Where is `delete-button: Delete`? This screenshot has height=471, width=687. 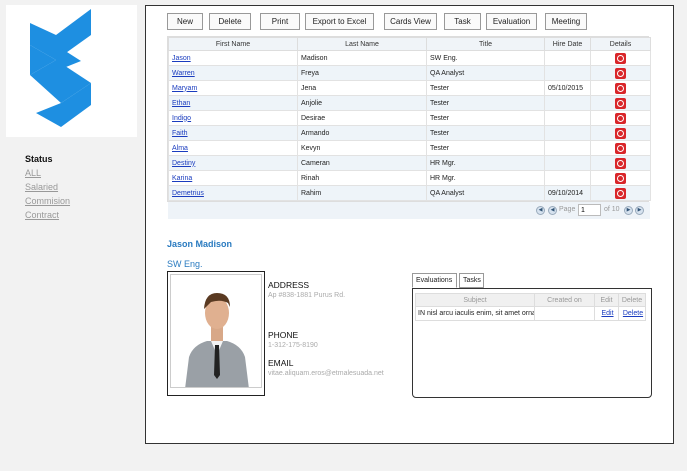 delete-button: Delete is located at coordinates (230, 21).